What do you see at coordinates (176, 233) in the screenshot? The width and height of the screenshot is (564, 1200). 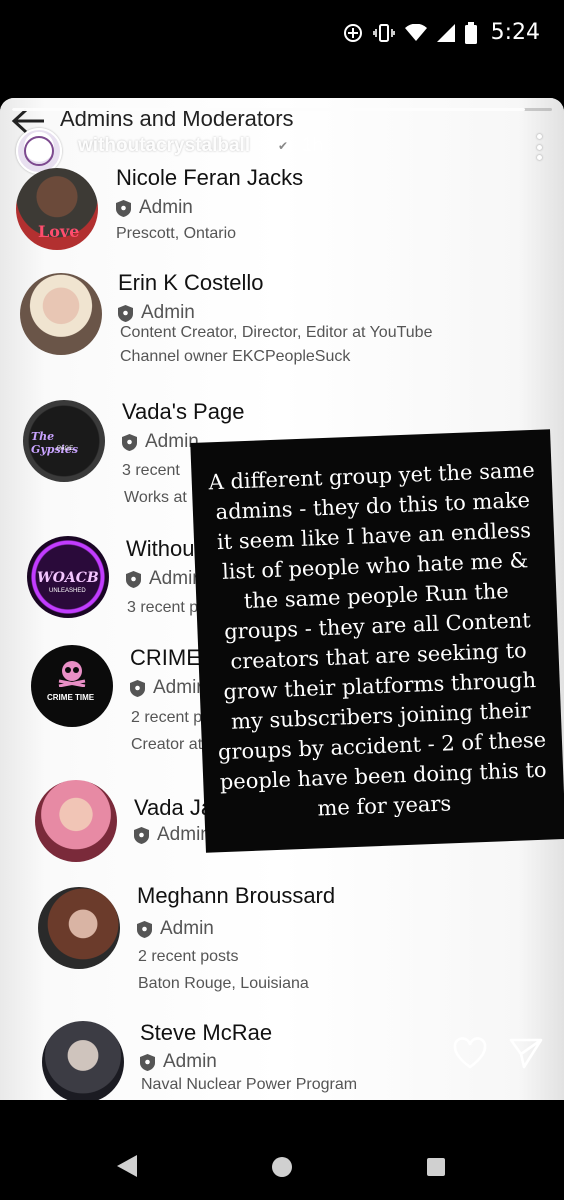 I see `admin-meta: Prescott, Ontario` at bounding box center [176, 233].